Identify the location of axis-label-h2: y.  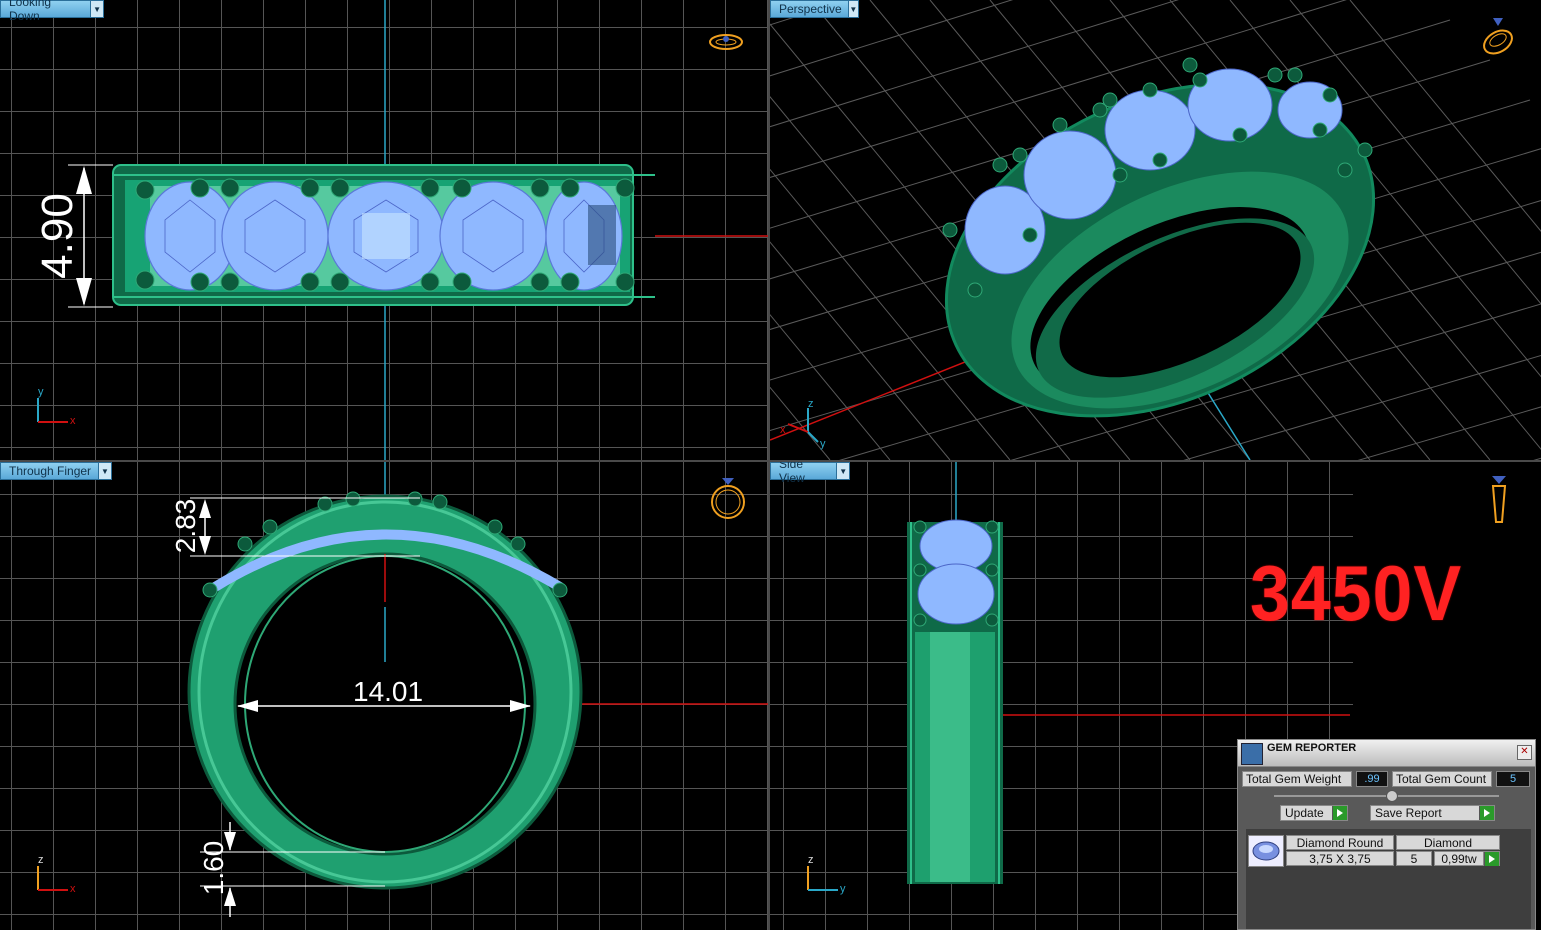
(823, 444).